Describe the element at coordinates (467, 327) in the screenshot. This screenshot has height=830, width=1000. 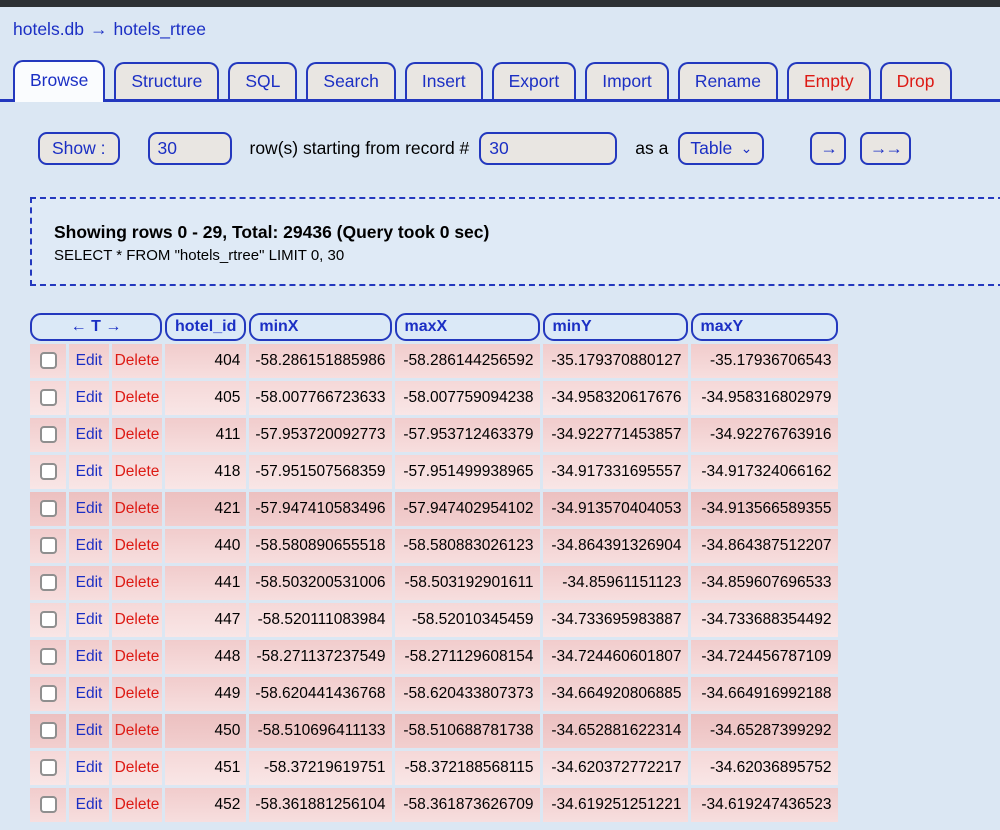
I see `column-header-maxx: maxX` at that location.